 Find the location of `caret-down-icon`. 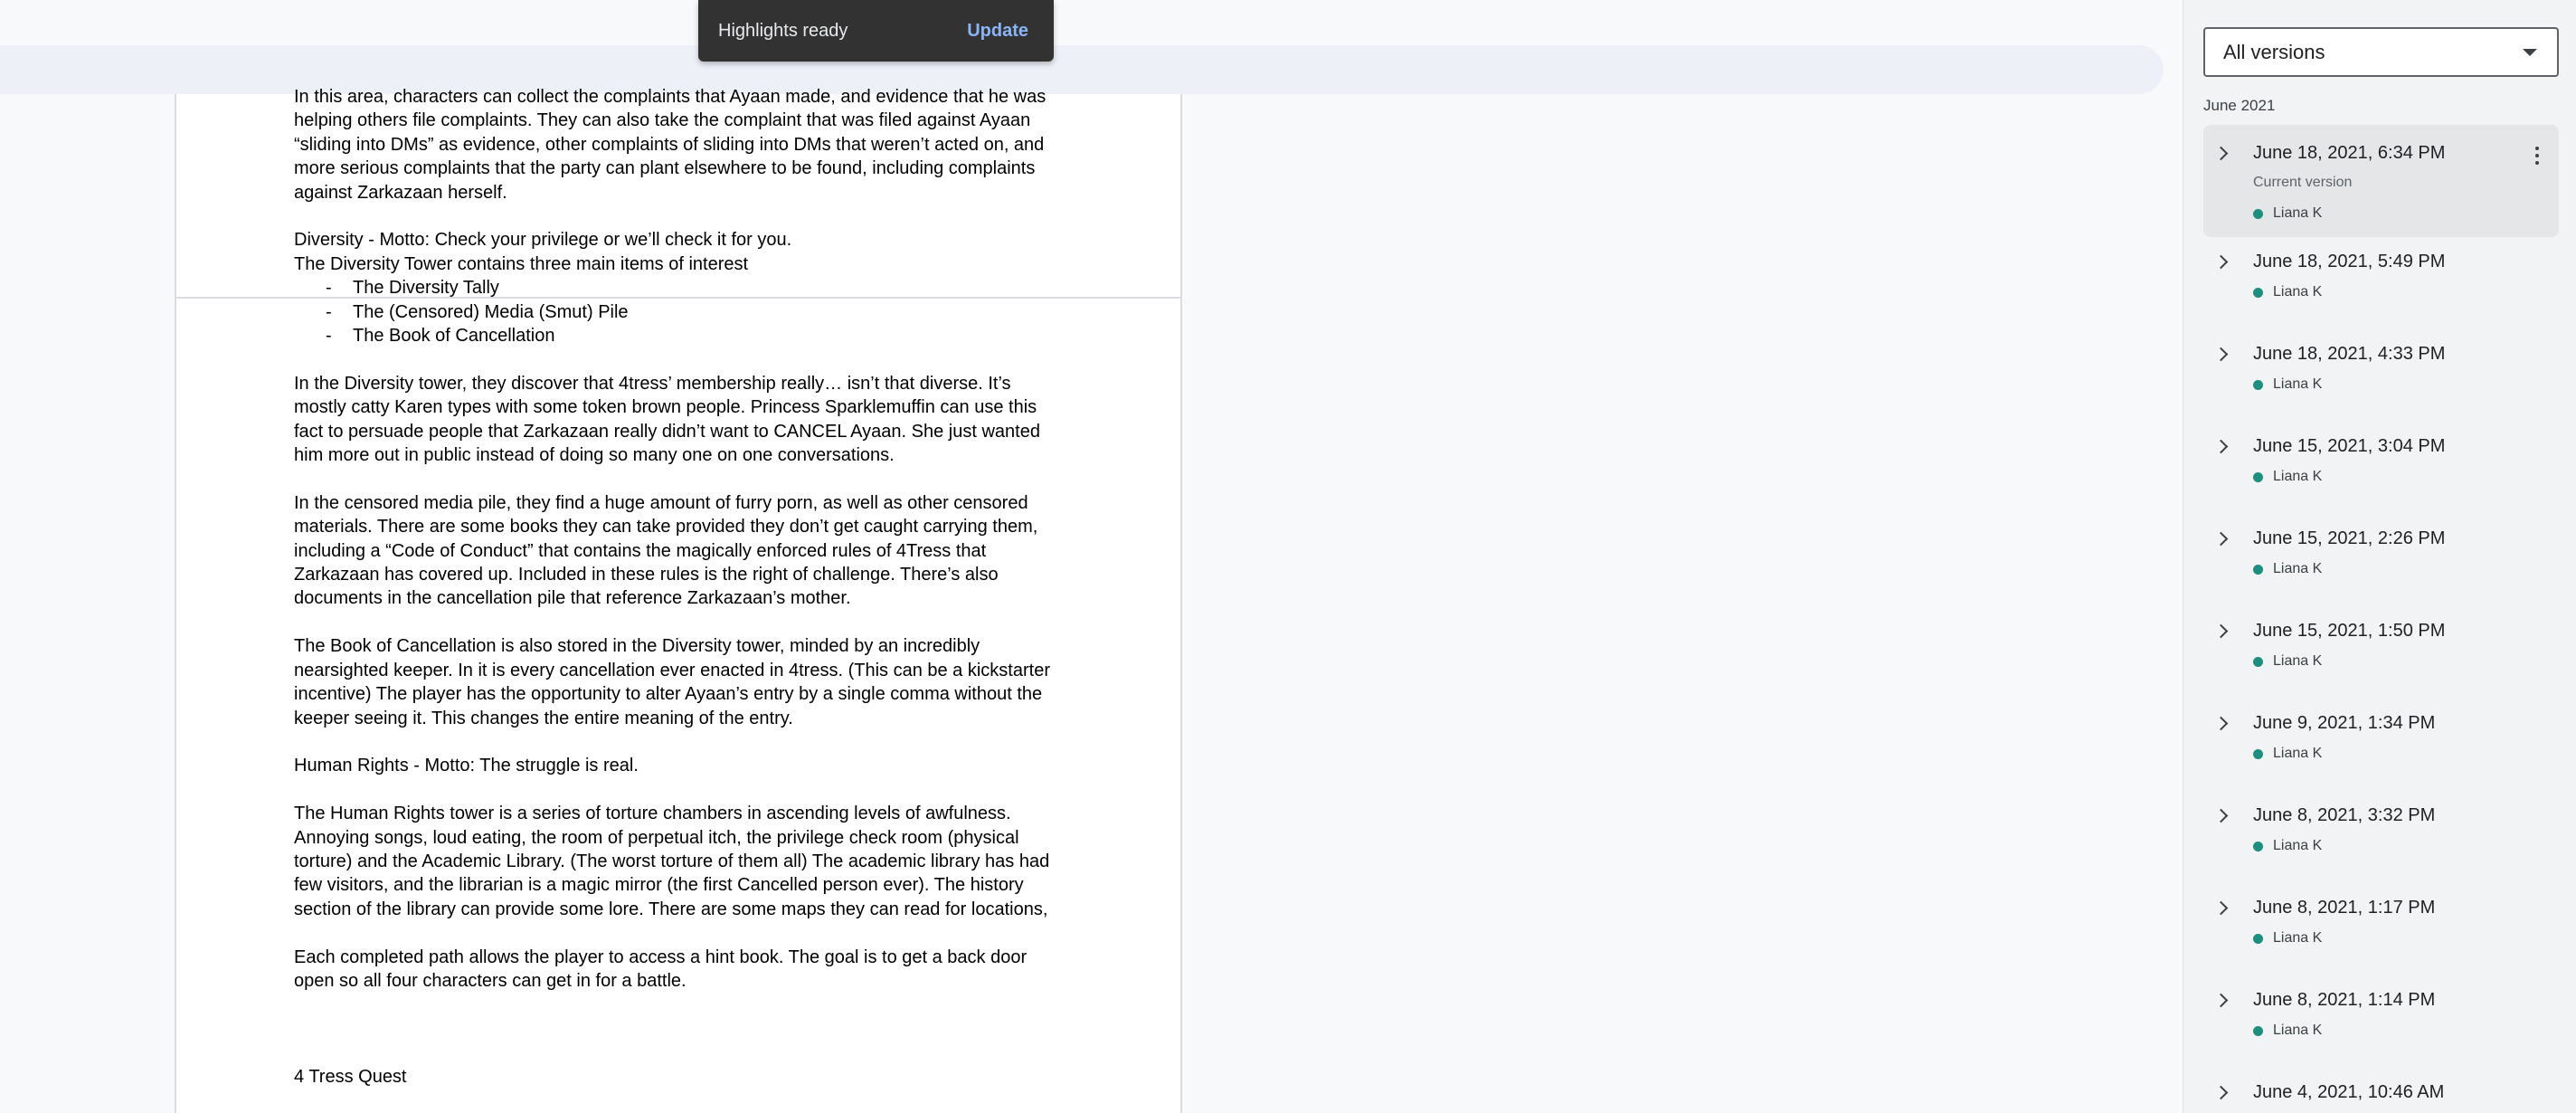

caret-down-icon is located at coordinates (2530, 52).